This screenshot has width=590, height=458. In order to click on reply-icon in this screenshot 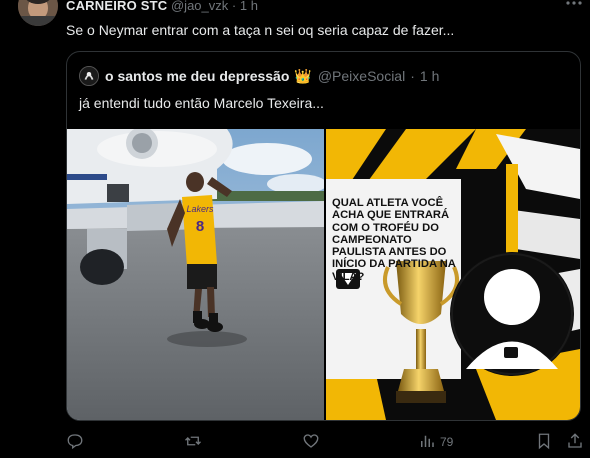, I will do `click(75, 442)`.